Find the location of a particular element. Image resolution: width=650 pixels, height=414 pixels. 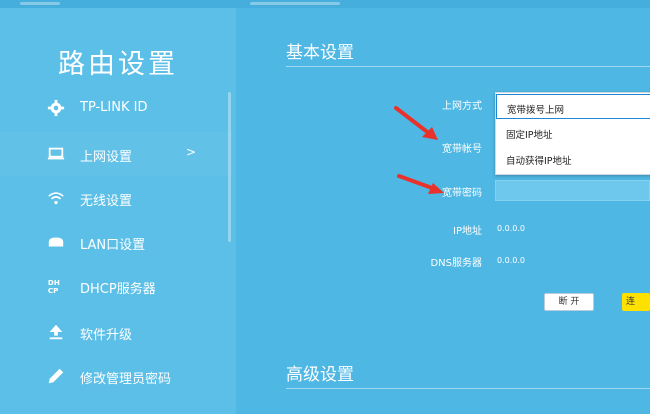

wifi-icon is located at coordinates (56, 198).